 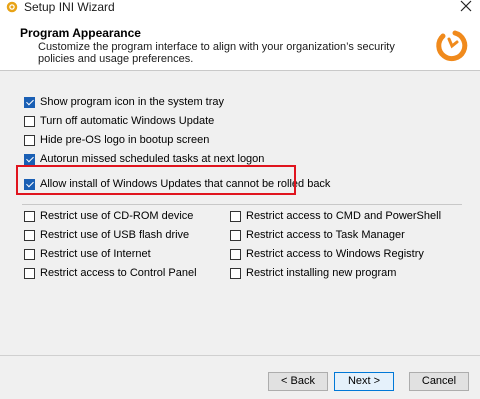 What do you see at coordinates (466, 7) in the screenshot?
I see `close-icon` at bounding box center [466, 7].